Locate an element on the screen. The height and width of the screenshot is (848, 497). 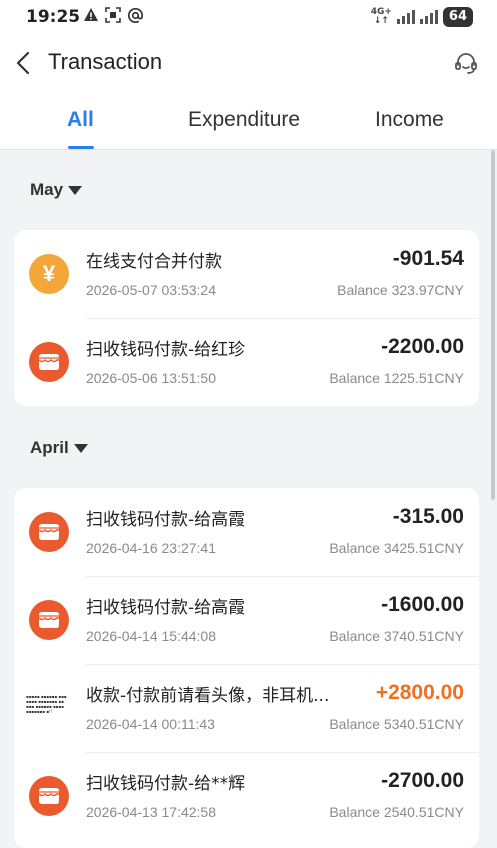
page-title: Transaction is located at coordinates (105, 61).